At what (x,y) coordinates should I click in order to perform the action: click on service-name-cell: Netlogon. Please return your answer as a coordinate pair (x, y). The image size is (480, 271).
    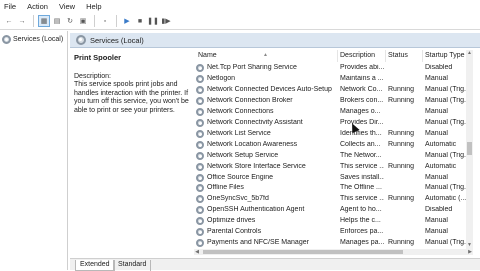
    Looking at the image, I should click on (221, 78).